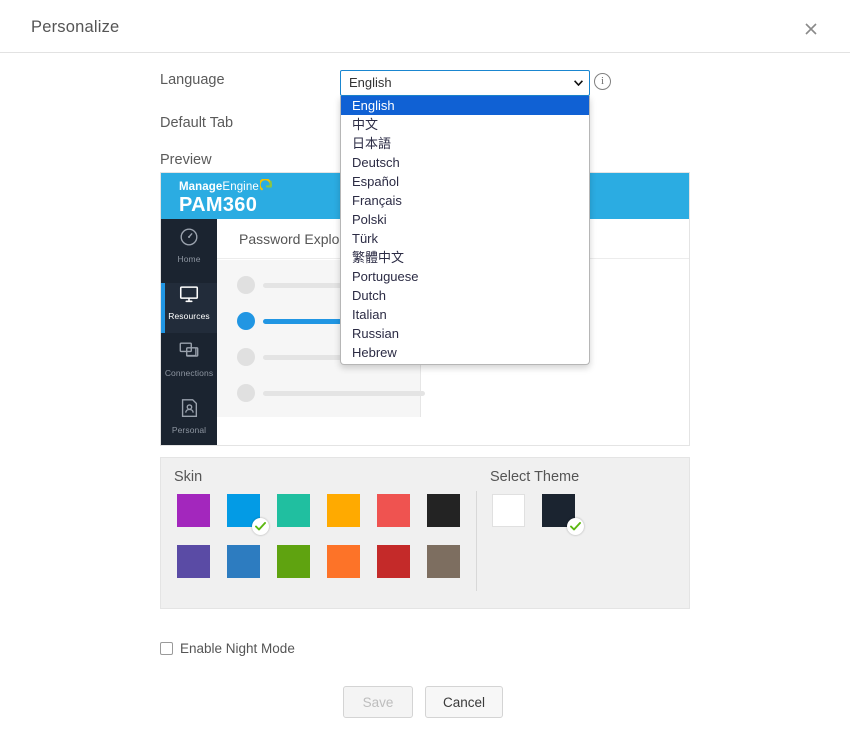  I want to click on info-icon: i, so click(602, 81).